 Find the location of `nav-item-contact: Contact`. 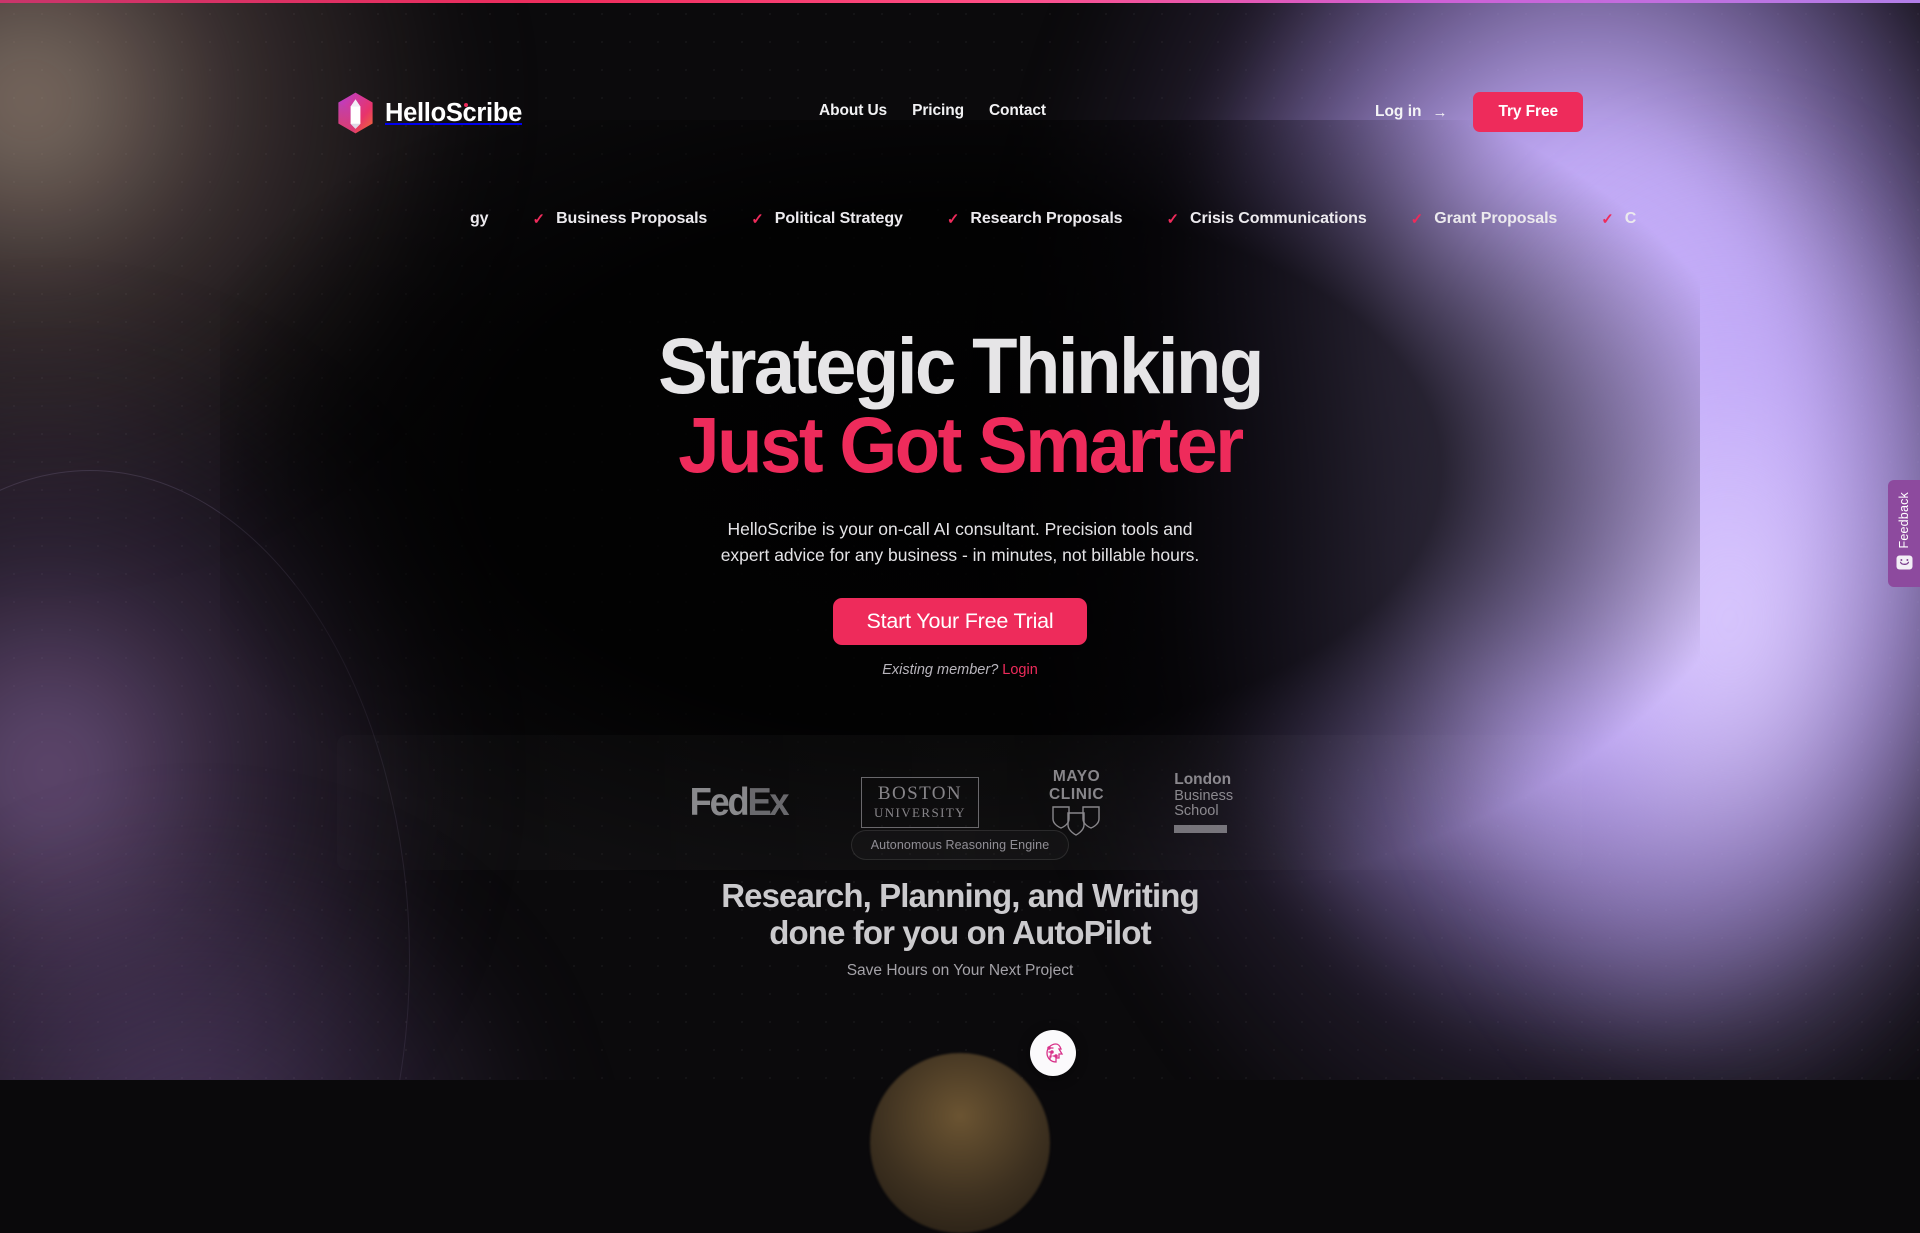

nav-item-contact: Contact is located at coordinates (1017, 111).